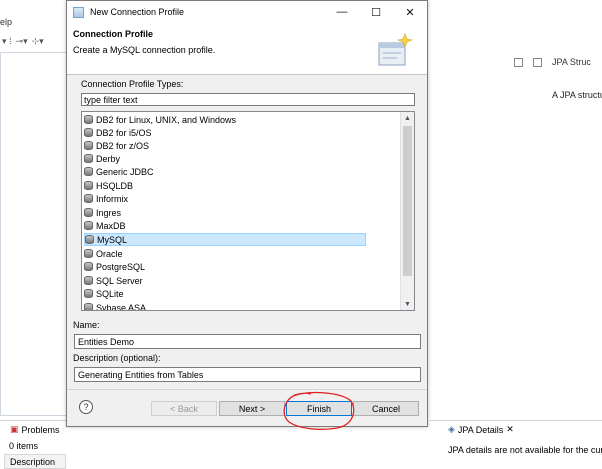 This screenshot has height=469, width=602. What do you see at coordinates (224, 266) in the screenshot?
I see `list-item: PostgreSQL` at bounding box center [224, 266].